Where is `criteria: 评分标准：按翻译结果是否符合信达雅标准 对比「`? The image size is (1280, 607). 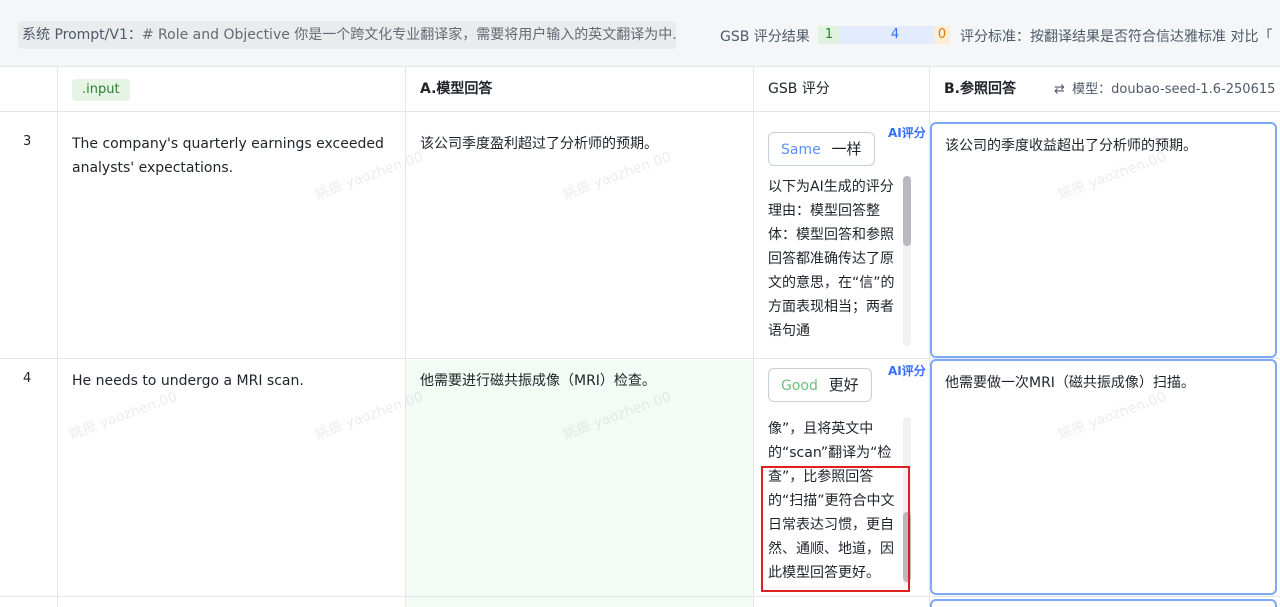
criteria: 评分标准：按翻译结果是否符合信达雅标准 对比「 is located at coordinates (1120, 36).